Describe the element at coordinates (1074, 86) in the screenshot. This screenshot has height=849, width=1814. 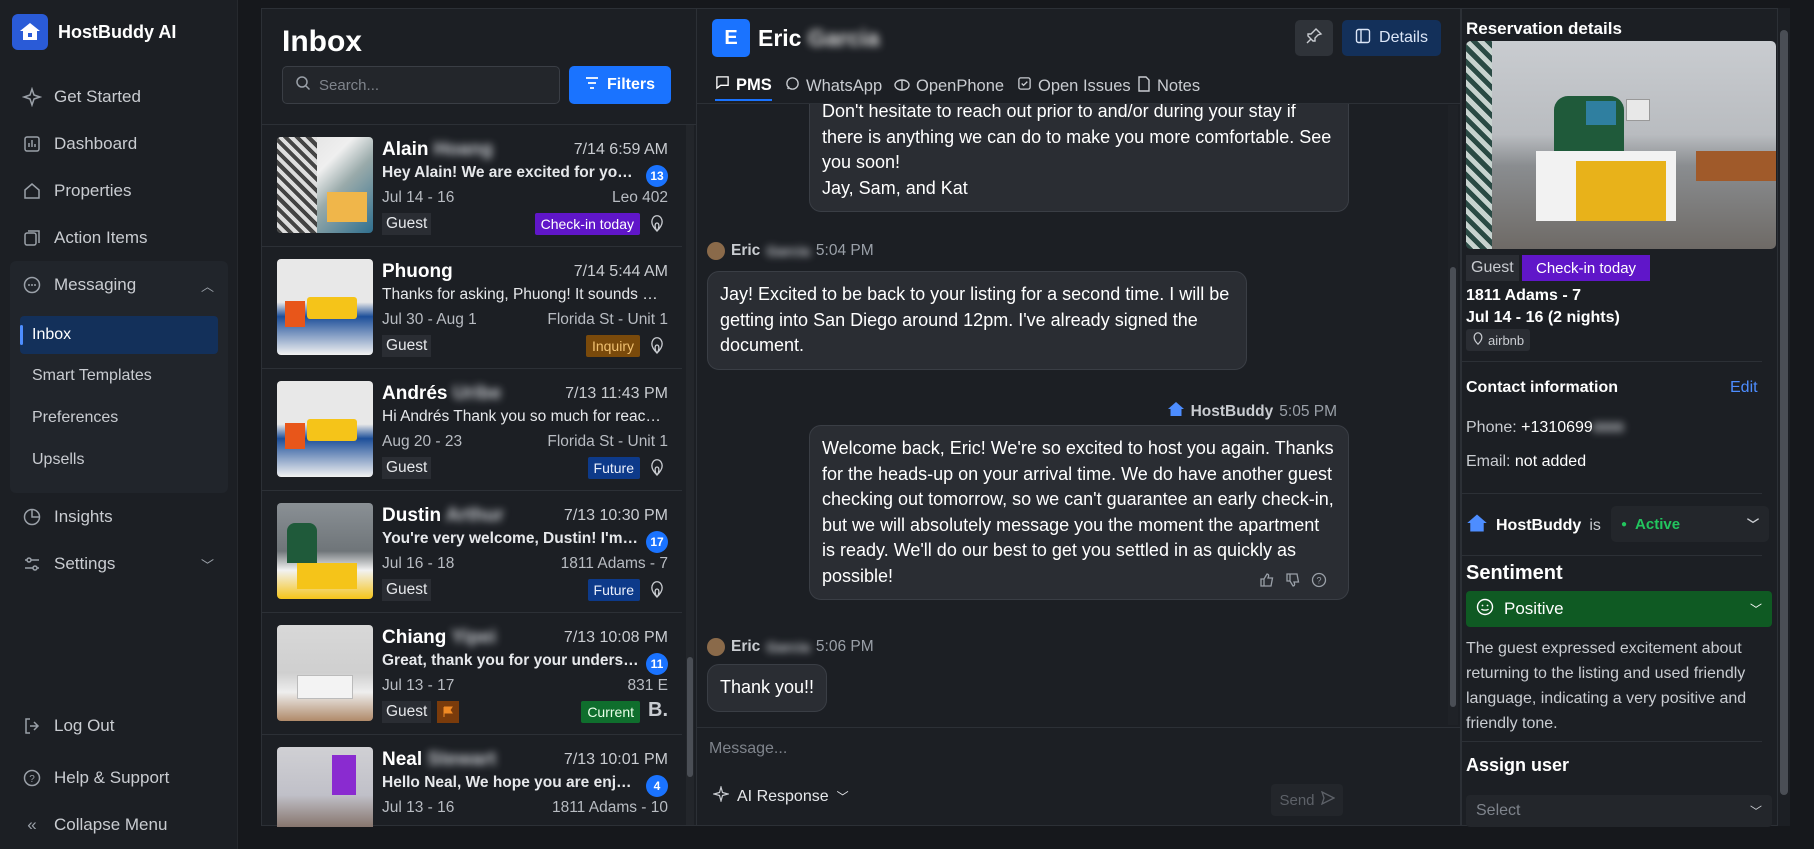
I see `tab-open-issues: Open Issues` at that location.